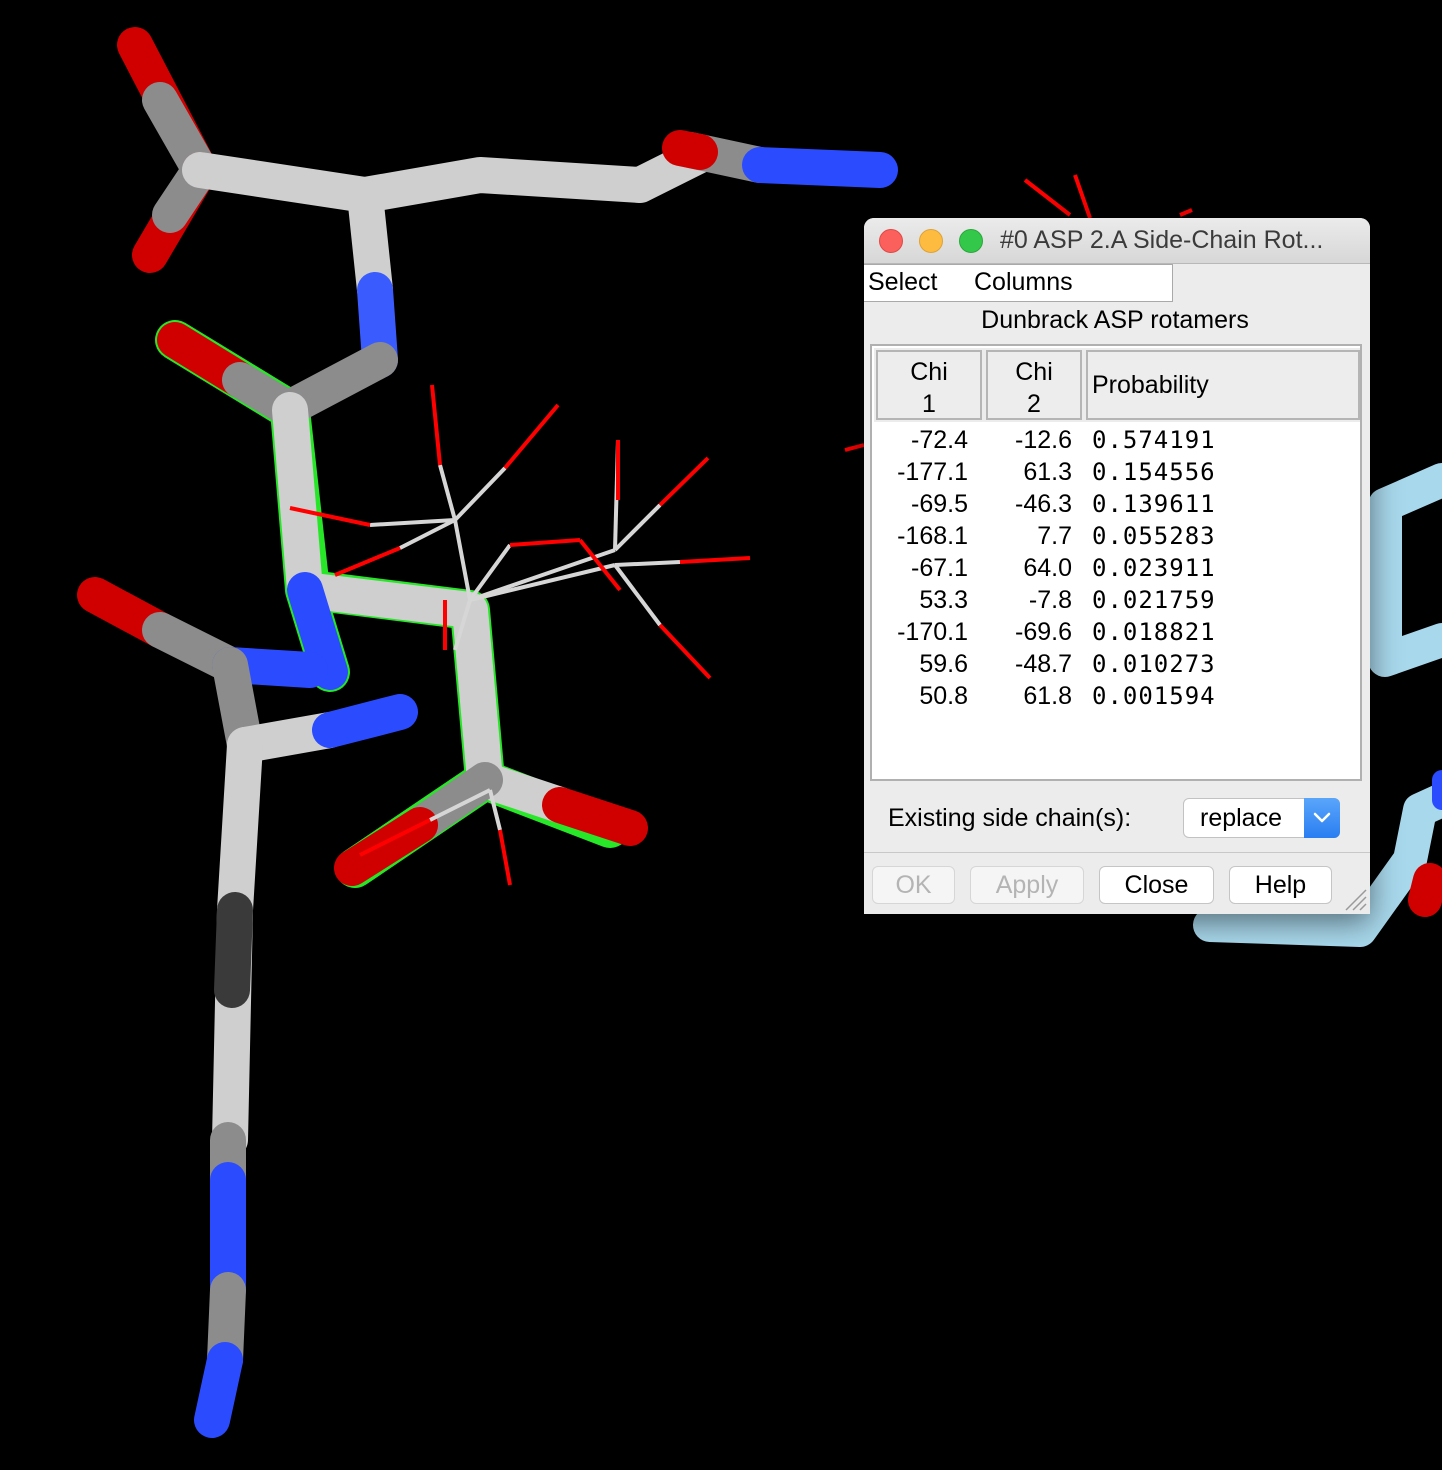 This screenshot has height=1470, width=1442. What do you see at coordinates (1355, 899) in the screenshot?
I see `resize-grip-icon` at bounding box center [1355, 899].